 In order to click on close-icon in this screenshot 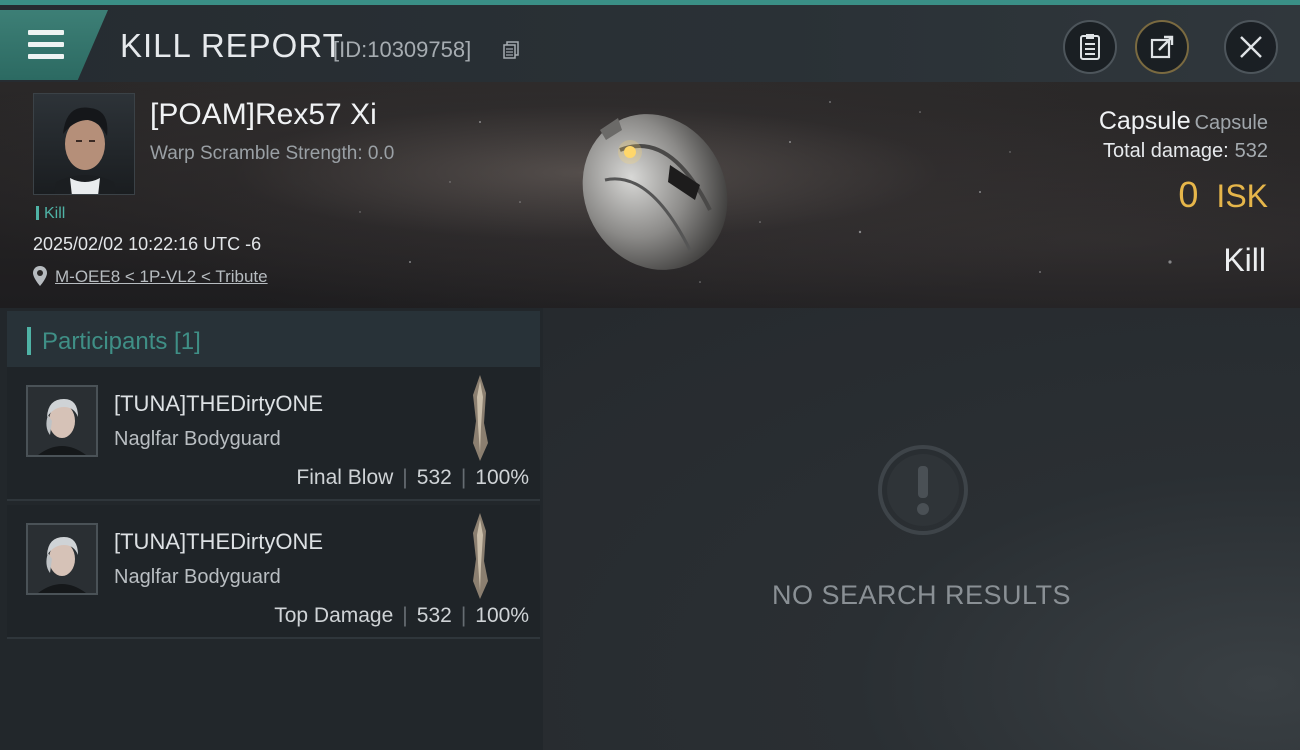, I will do `click(1251, 47)`.